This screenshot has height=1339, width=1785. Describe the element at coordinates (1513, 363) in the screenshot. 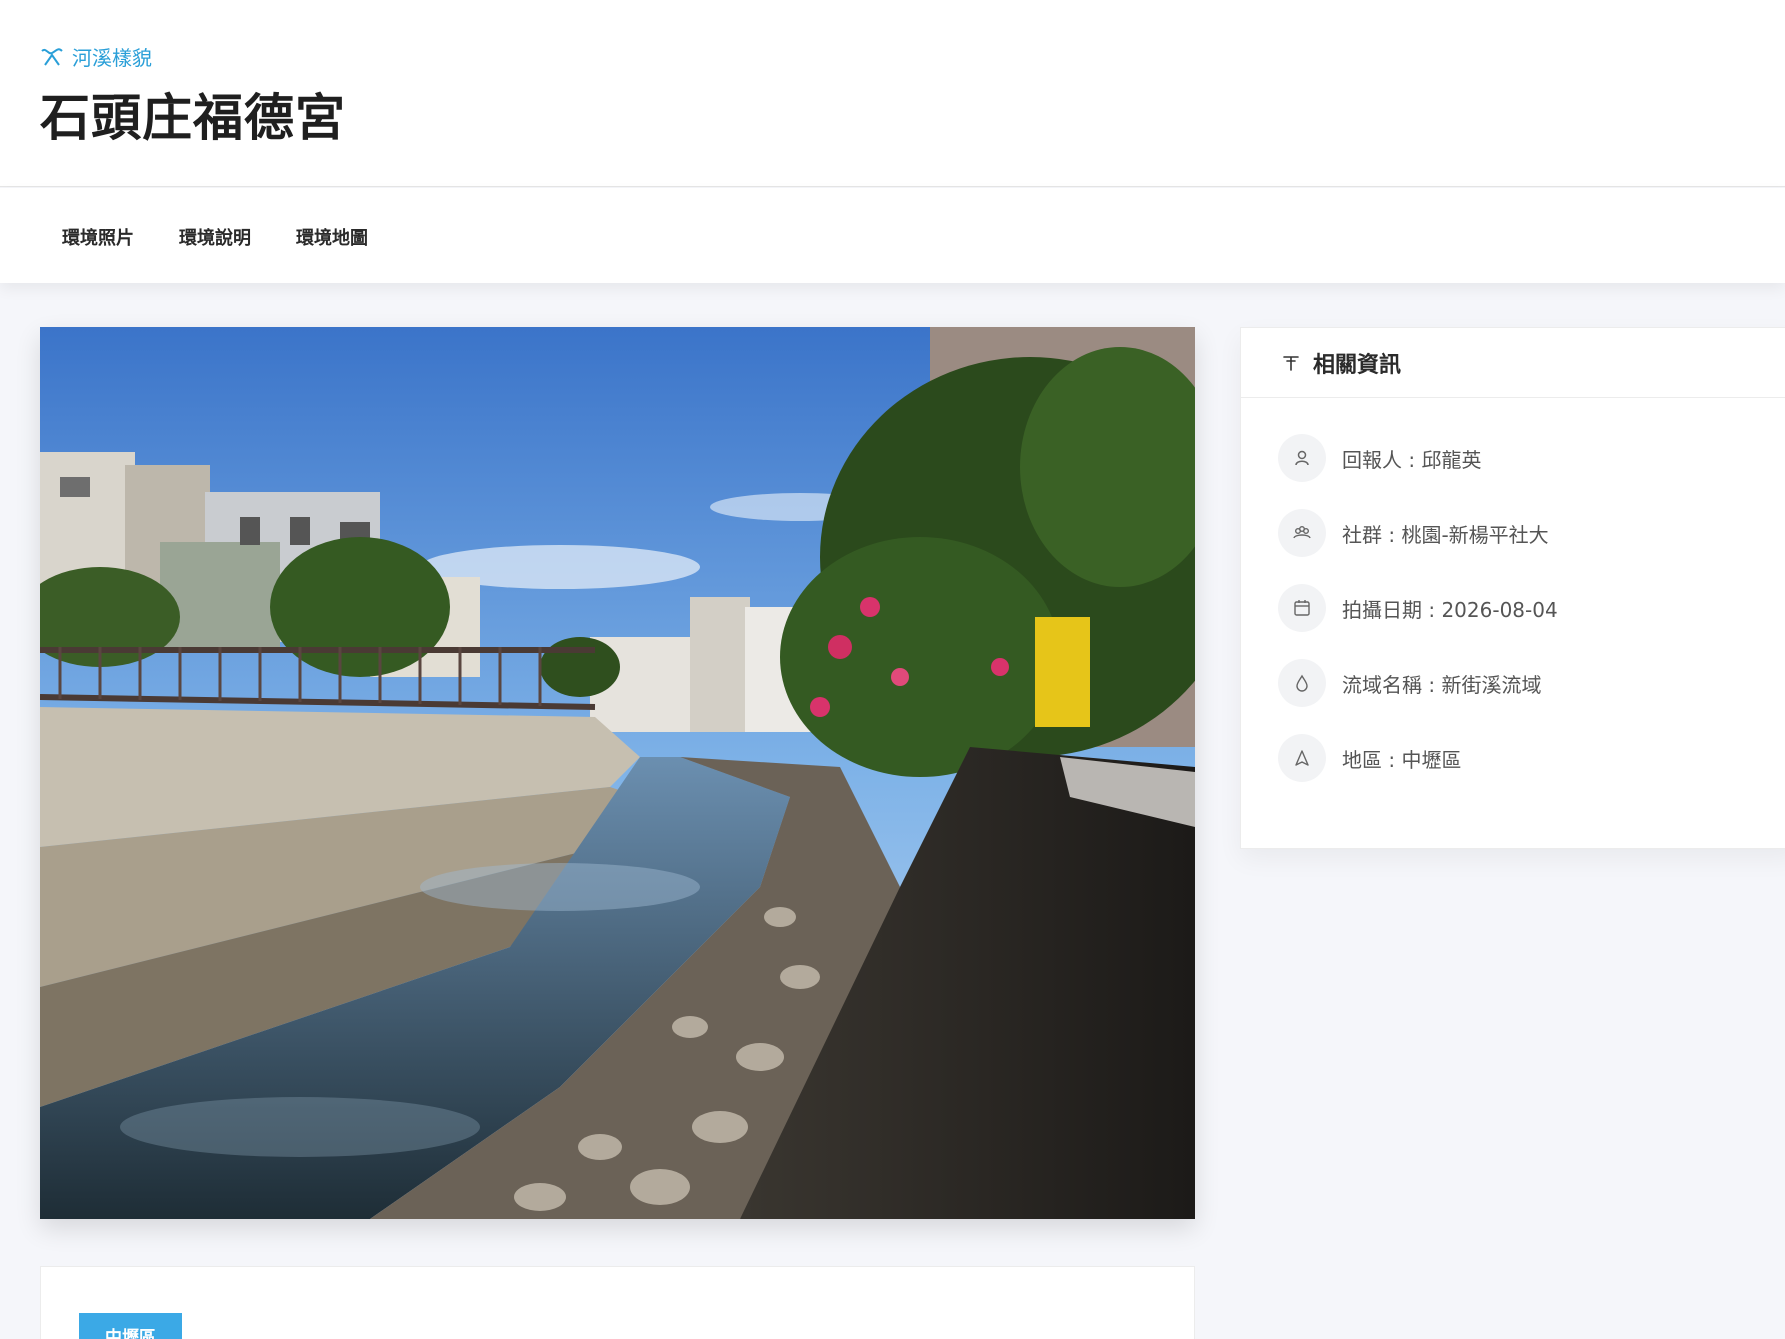

I see `related-info-header: 相關資訊` at that location.